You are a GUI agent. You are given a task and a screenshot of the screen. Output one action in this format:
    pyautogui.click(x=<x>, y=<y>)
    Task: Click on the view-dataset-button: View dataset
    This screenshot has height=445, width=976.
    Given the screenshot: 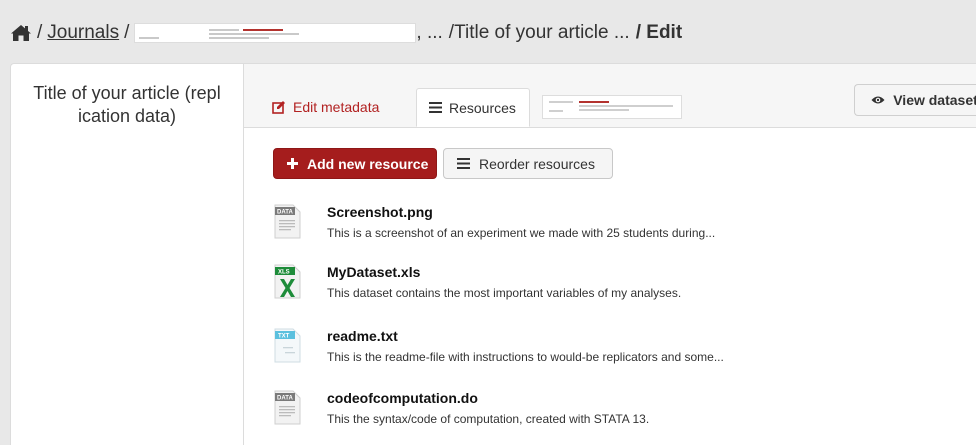 What is the action you would take?
    pyautogui.click(x=915, y=100)
    